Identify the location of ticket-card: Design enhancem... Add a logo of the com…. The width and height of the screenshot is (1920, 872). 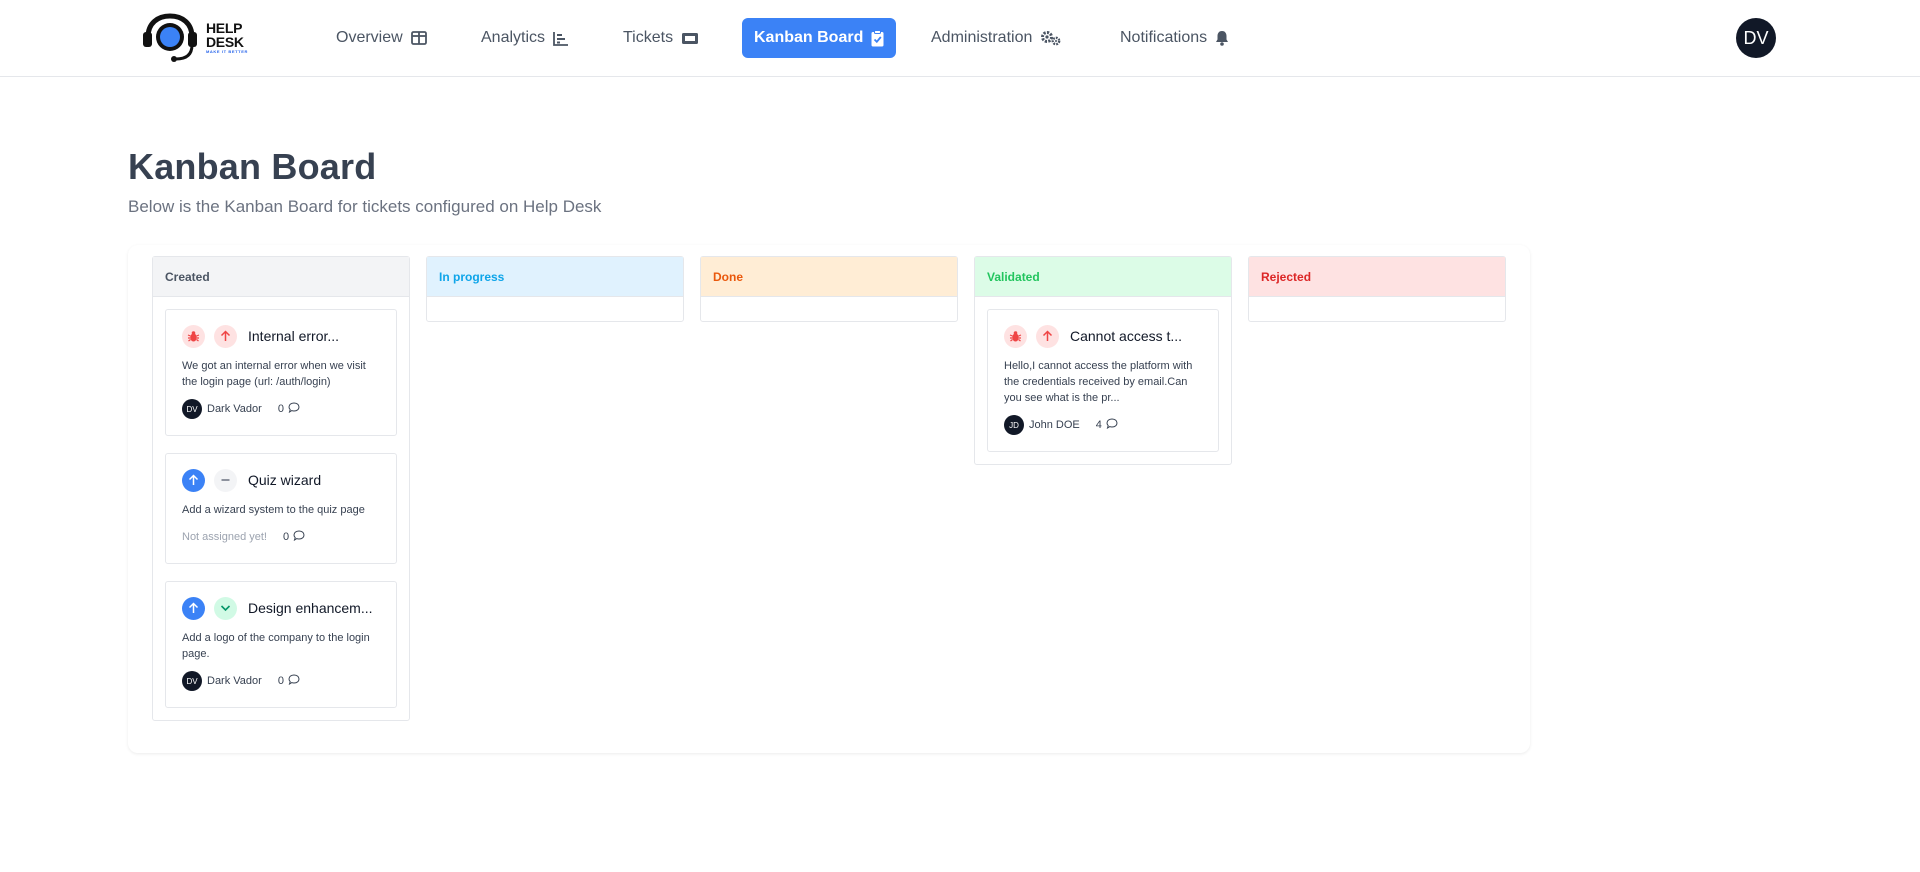
(281, 644).